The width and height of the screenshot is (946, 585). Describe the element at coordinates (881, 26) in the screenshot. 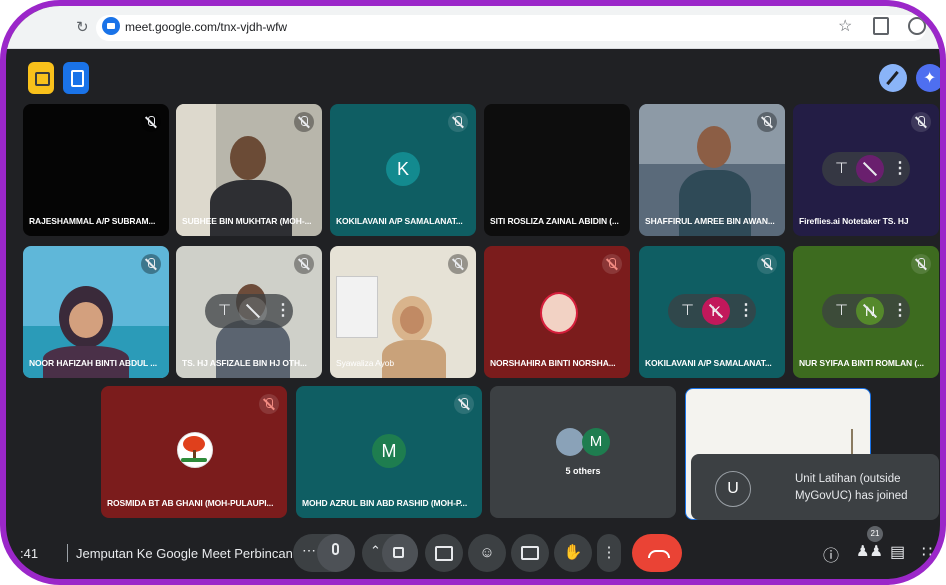

I see `extensions-icon` at that location.